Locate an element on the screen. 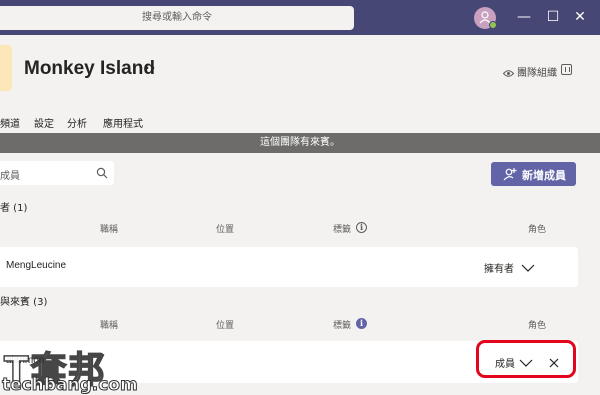  tab-settings: 設定 is located at coordinates (44, 122).